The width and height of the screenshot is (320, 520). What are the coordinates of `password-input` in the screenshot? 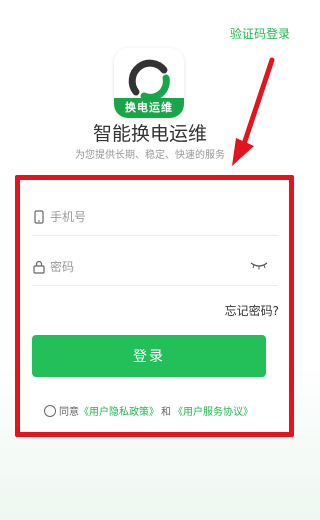 It's located at (135, 266).